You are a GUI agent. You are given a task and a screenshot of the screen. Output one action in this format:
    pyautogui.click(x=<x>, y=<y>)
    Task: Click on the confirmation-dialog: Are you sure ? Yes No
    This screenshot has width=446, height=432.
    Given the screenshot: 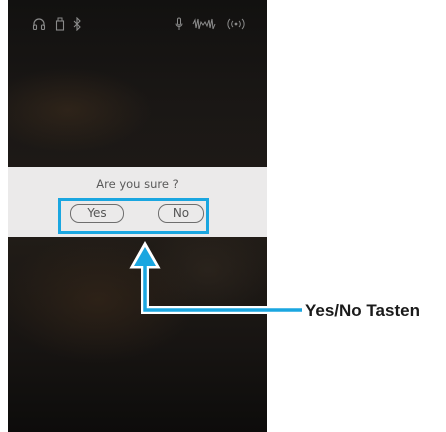 What is the action you would take?
    pyautogui.click(x=137, y=202)
    